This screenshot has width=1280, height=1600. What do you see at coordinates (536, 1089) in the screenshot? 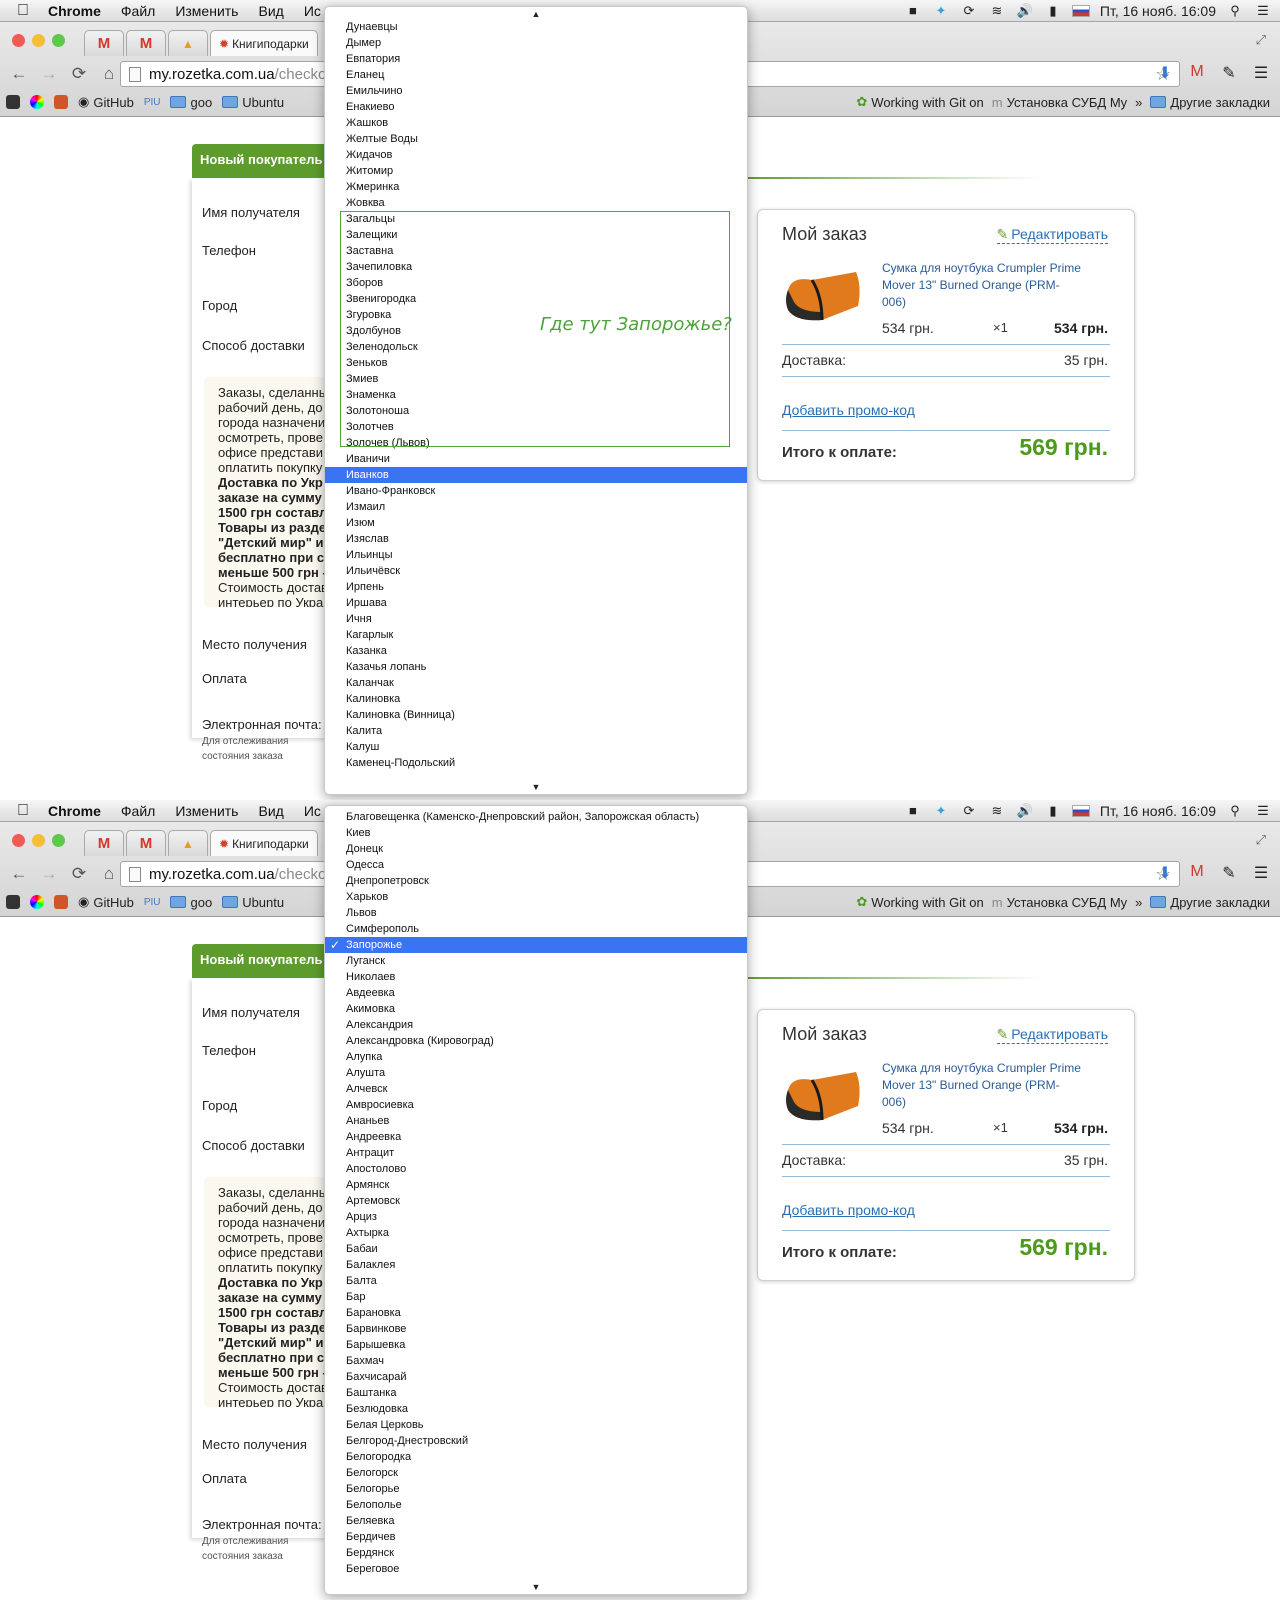
I see `city-option: Алчевск` at bounding box center [536, 1089].